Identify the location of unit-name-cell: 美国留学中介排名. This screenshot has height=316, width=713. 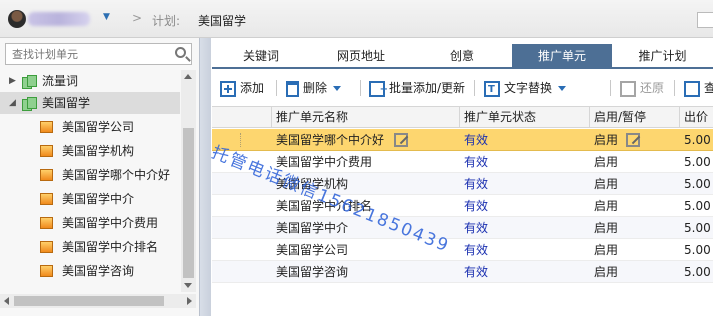
(366, 206).